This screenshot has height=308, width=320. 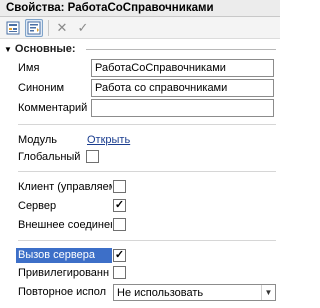 What do you see at coordinates (119, 272) in the screenshot?
I see `privileged-checkbox` at bounding box center [119, 272].